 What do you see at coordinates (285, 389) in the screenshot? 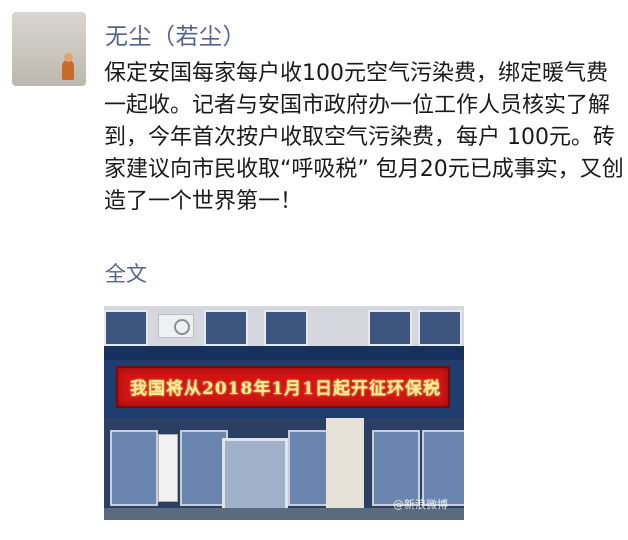
I see `led-sign-text: 我国将从2018年1月1日起开征环保税` at bounding box center [285, 389].